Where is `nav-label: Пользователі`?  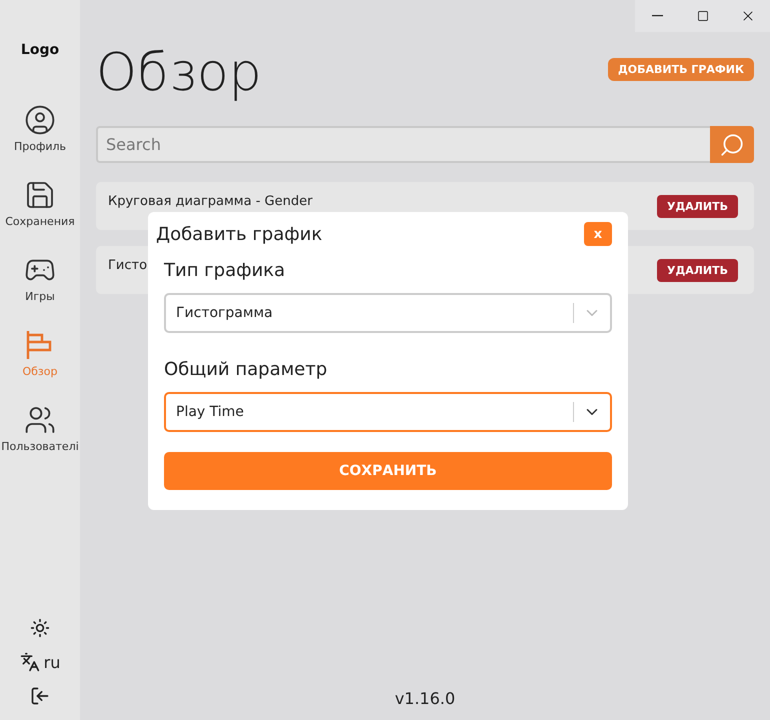
nav-label: Пользователі is located at coordinates (40, 446).